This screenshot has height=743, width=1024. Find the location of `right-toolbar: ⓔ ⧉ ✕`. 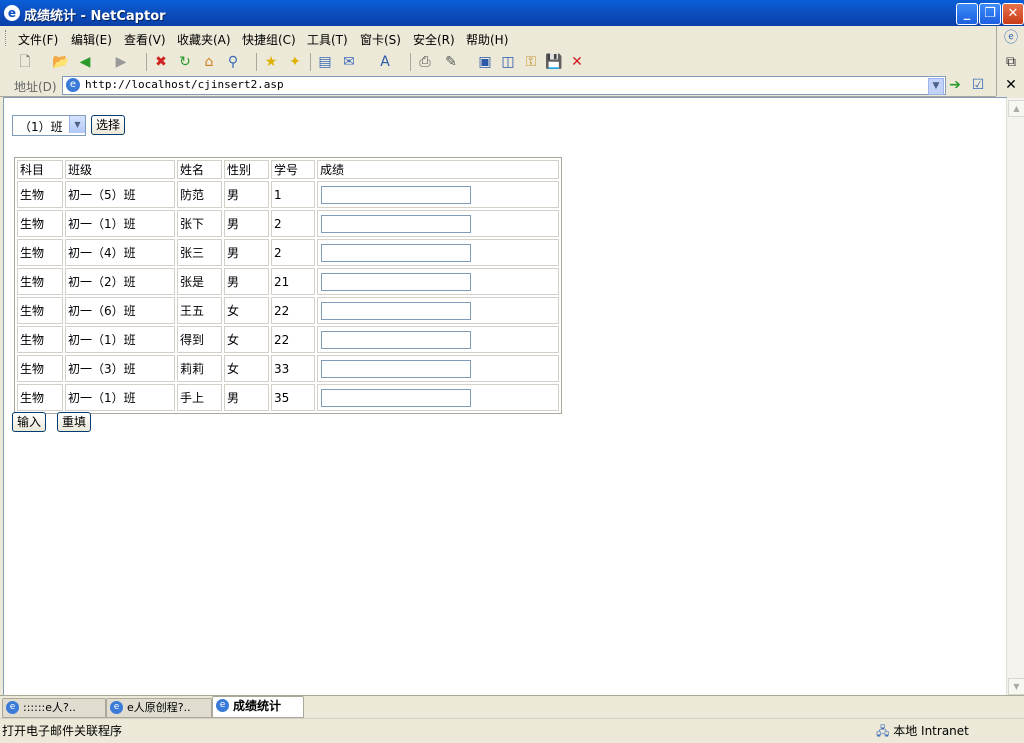

right-toolbar: ⓔ ⧉ ✕ is located at coordinates (1010, 61).